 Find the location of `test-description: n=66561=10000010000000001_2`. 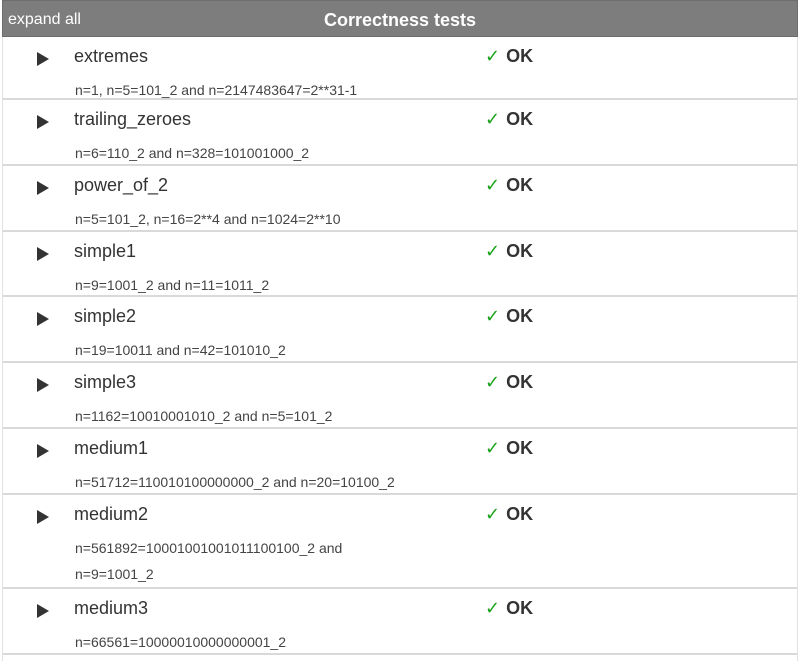

test-description: n=66561=10000010000000001_2 is located at coordinates (181, 642).